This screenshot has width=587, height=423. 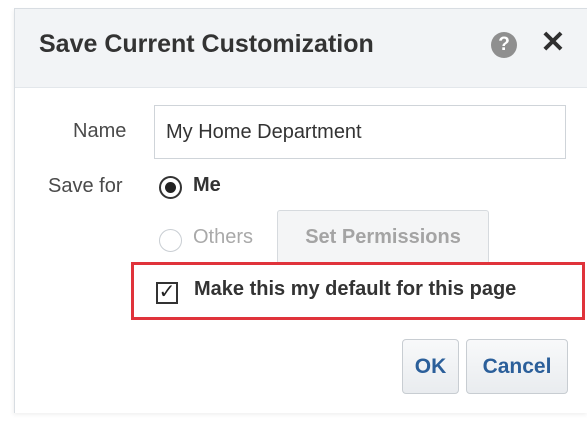 What do you see at coordinates (383, 237) in the screenshot?
I see `set-permissions-button: Set Permissions` at bounding box center [383, 237].